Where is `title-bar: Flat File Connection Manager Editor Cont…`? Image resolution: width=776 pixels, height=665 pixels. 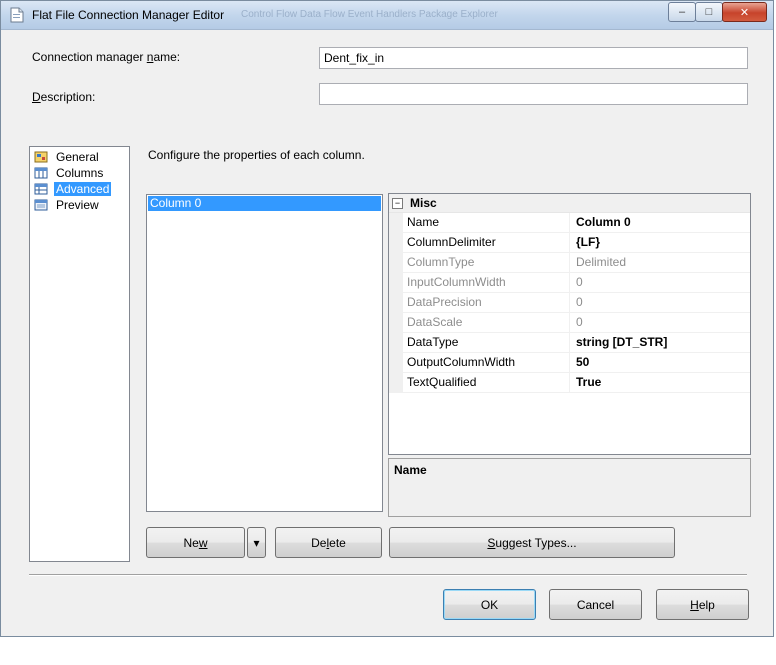 title-bar: Flat File Connection Manager Editor Cont… is located at coordinates (387, 15).